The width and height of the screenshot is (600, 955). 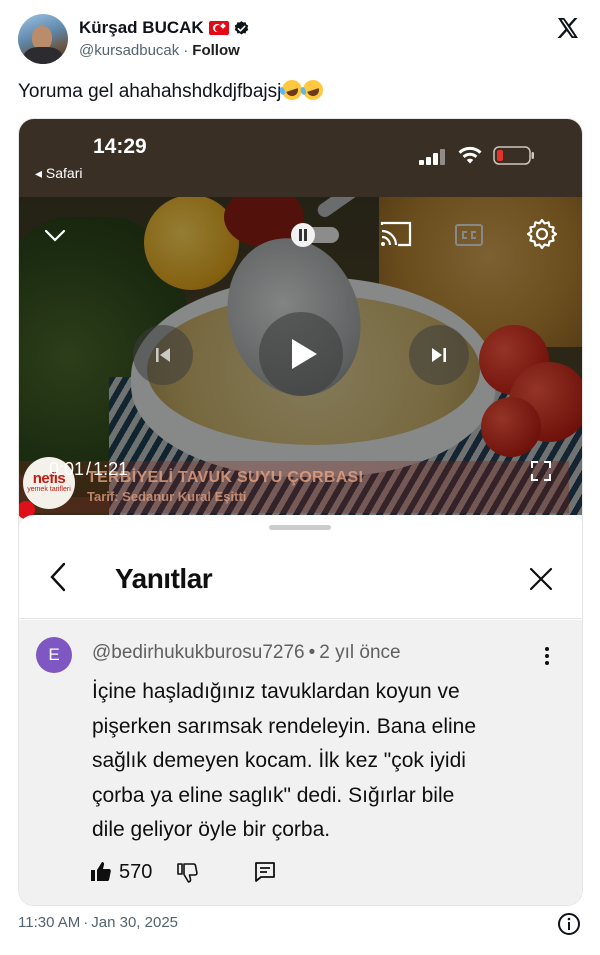 I want to click on commenter-avatar: E, so click(x=54, y=655).